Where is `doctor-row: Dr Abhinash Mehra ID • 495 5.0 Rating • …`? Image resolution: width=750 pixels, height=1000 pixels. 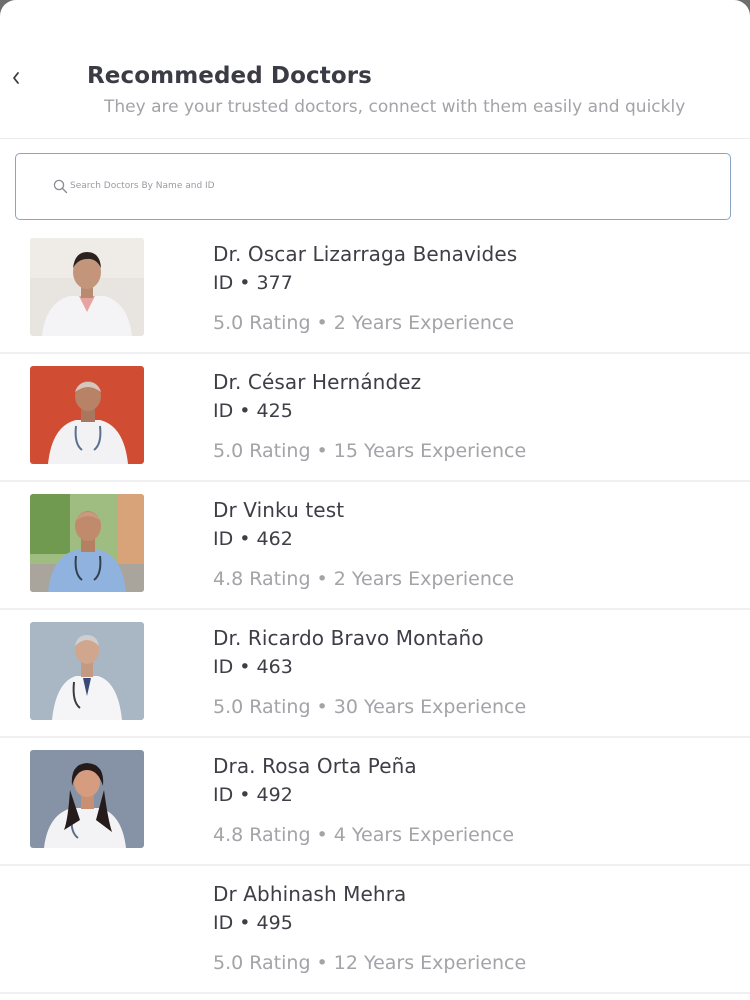
doctor-row: Dr Abhinash Mehra ID • 495 5.0 Rating • … is located at coordinates (375, 930).